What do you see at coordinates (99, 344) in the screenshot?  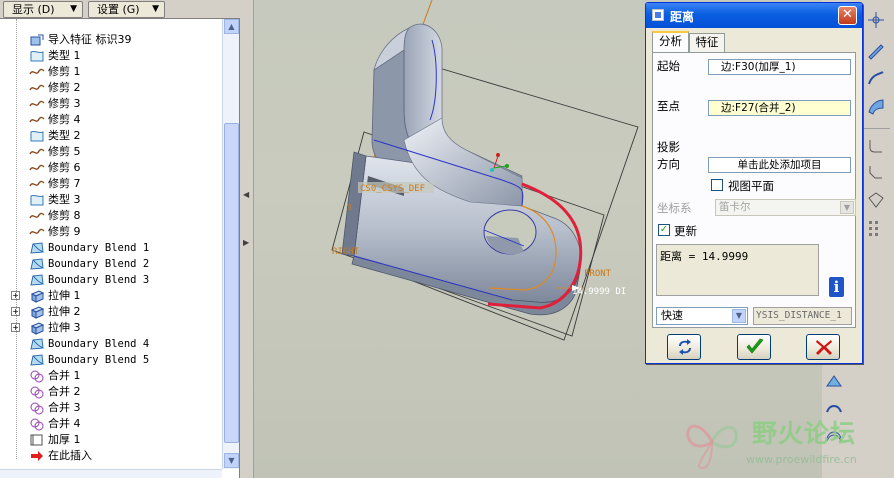 I see `tree-item-label: Boundary Blend 4` at bounding box center [99, 344].